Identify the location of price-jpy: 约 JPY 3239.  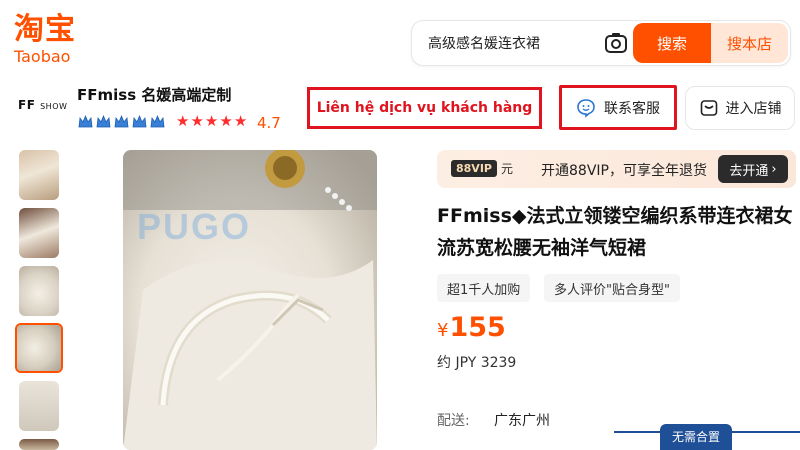
(477, 363).